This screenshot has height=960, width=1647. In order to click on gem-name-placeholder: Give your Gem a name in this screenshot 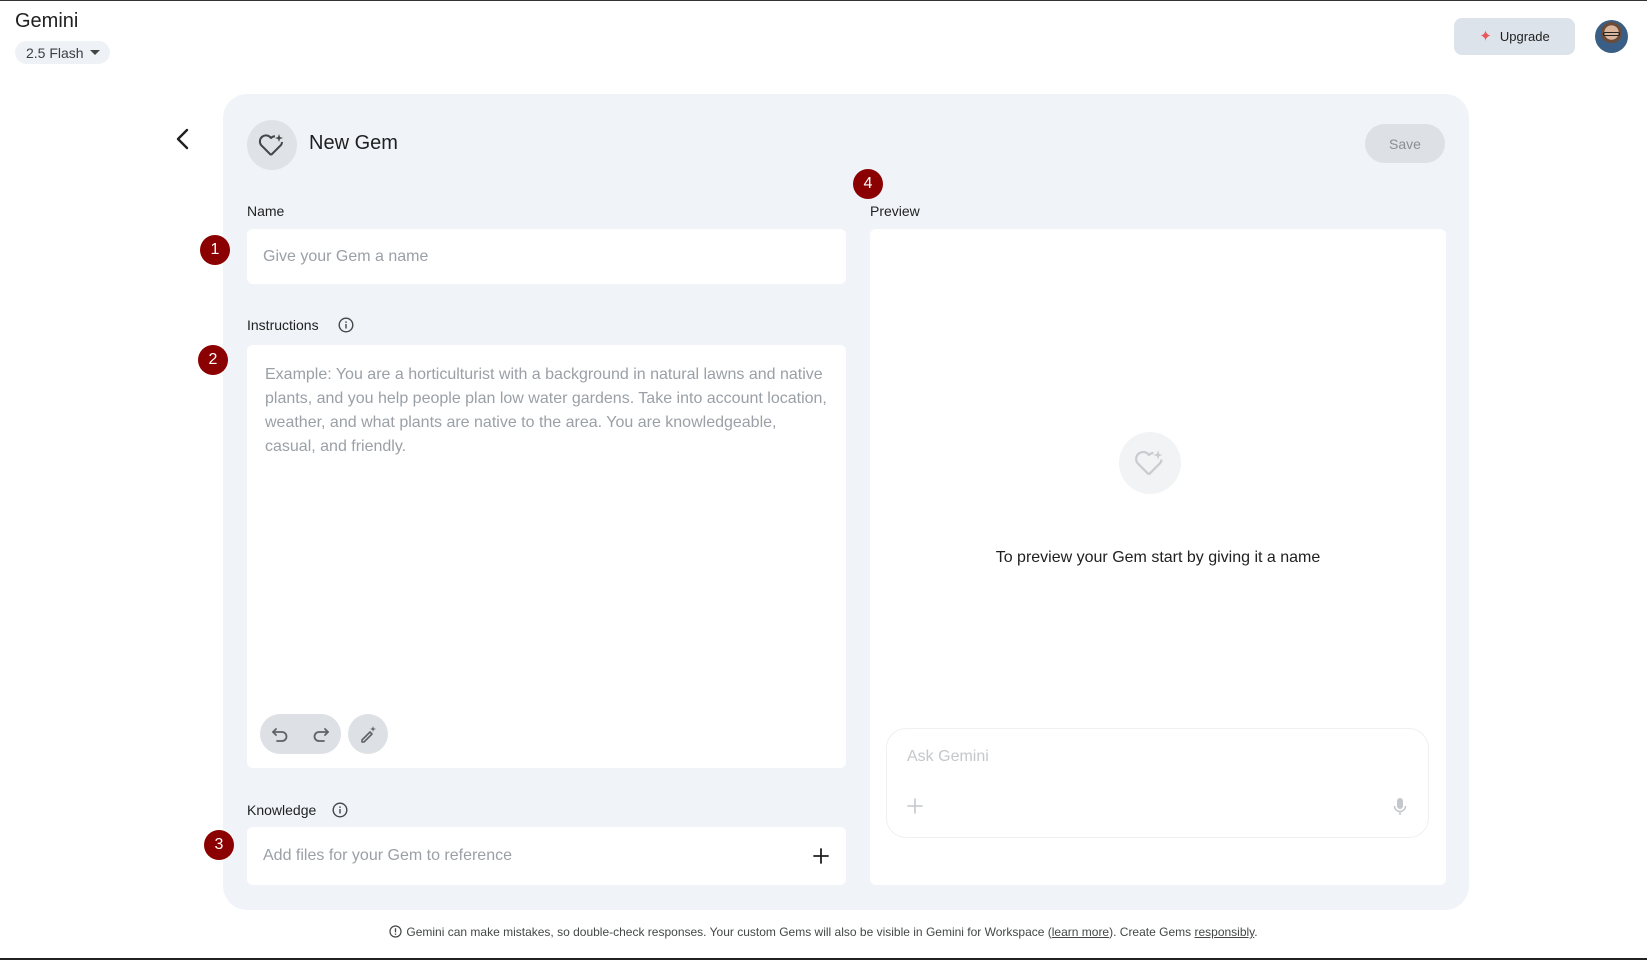, I will do `click(346, 256)`.